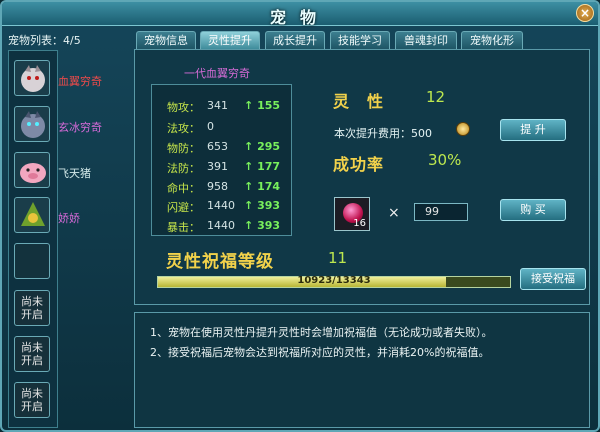  I want to click on blessing-progress-text: 10923/13343, so click(334, 280).